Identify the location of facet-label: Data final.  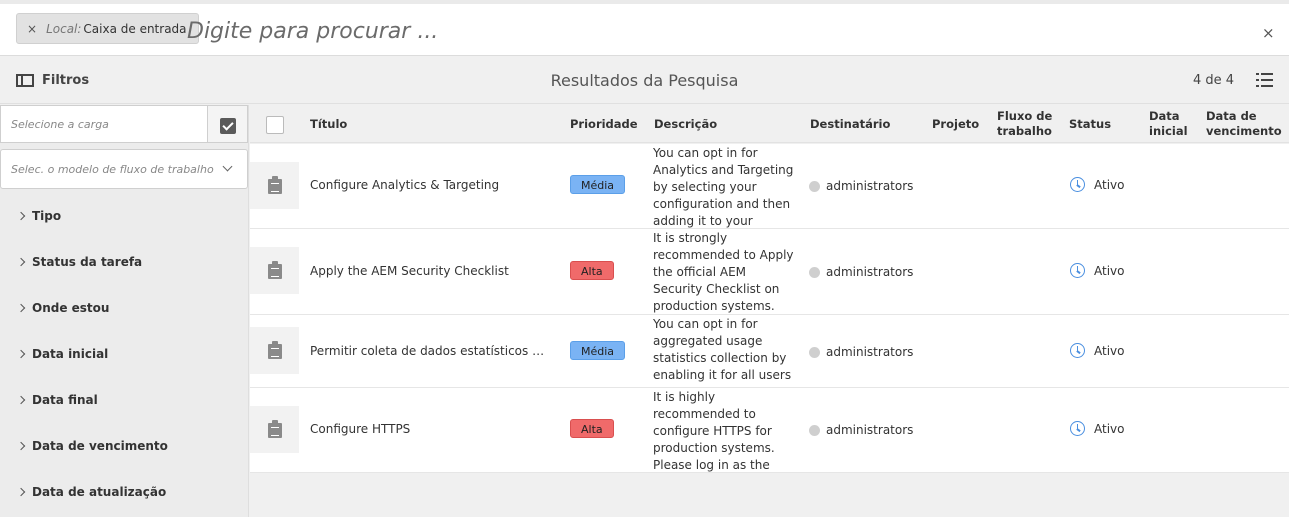
(65, 400).